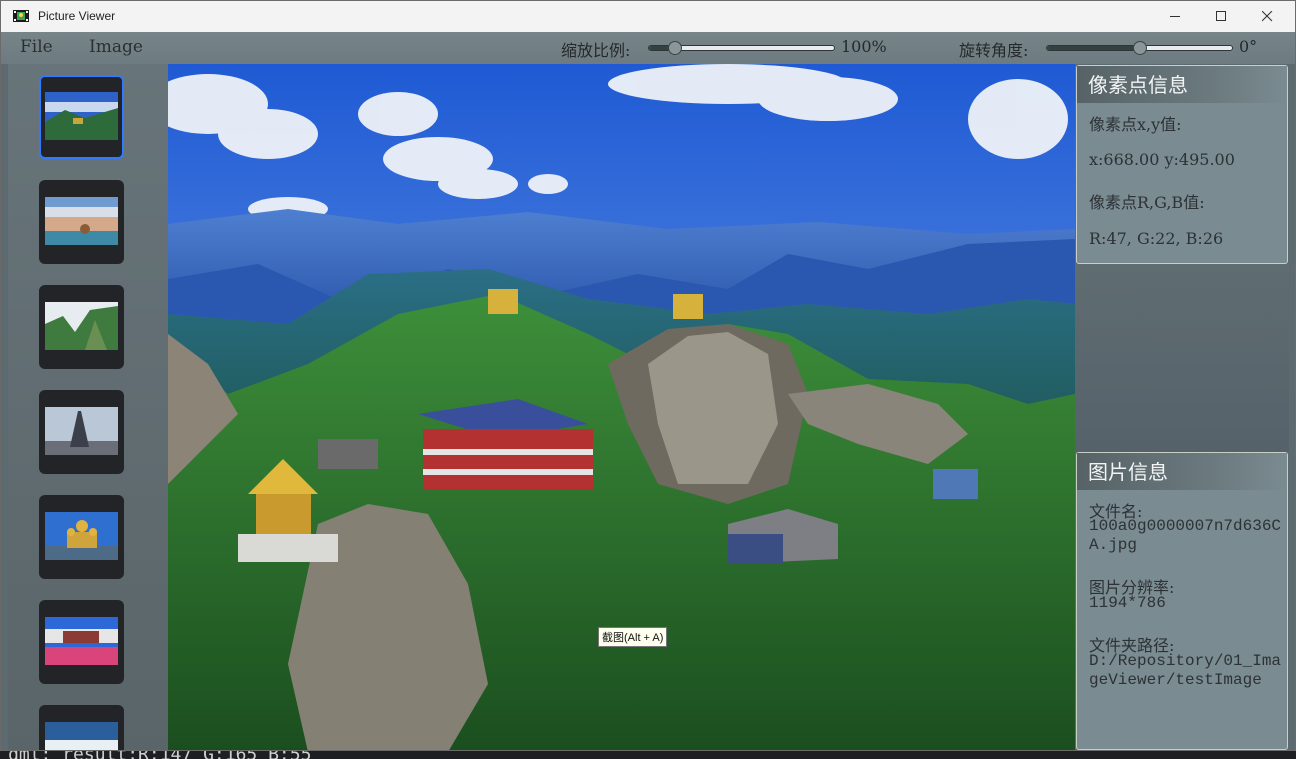  I want to click on thumbnail-eiffel-tower, so click(81, 432).